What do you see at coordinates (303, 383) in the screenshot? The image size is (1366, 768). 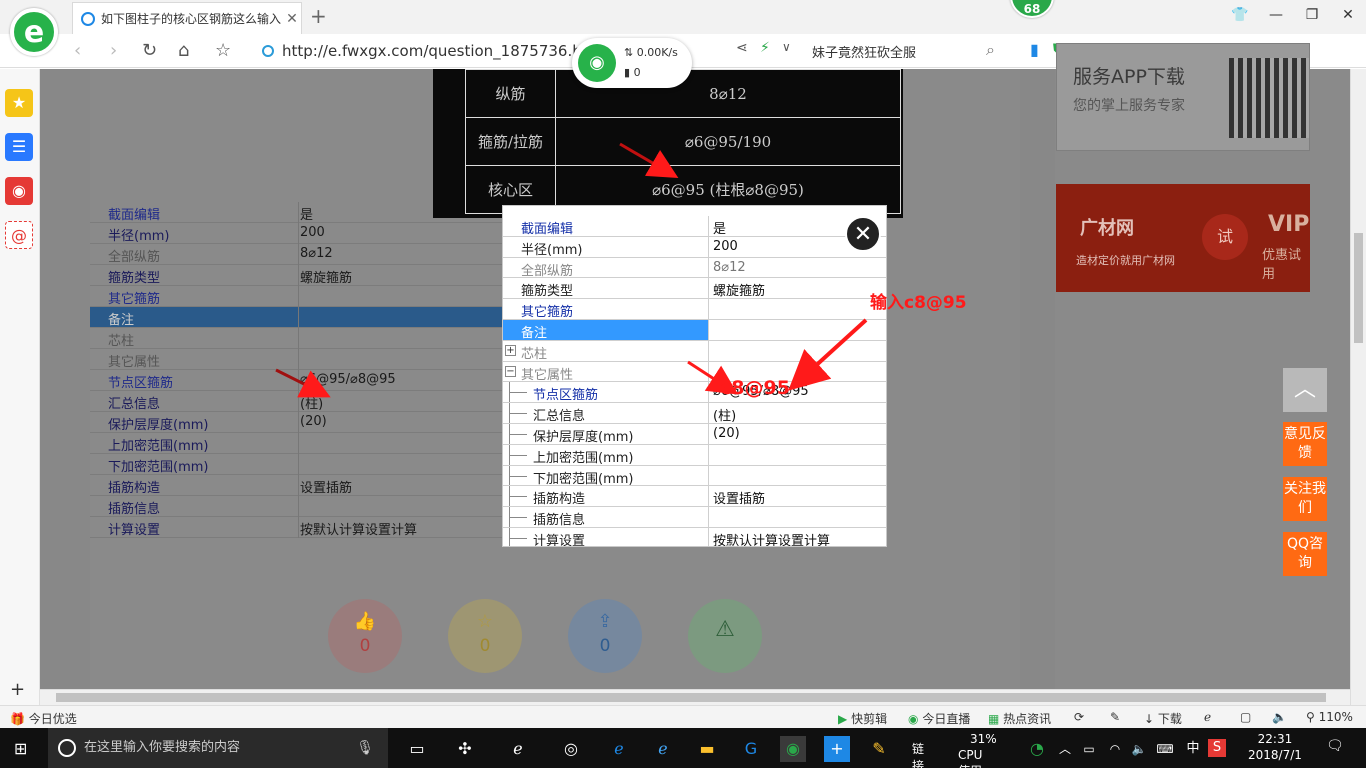 I see `arrow-to-node-rebar` at bounding box center [303, 383].